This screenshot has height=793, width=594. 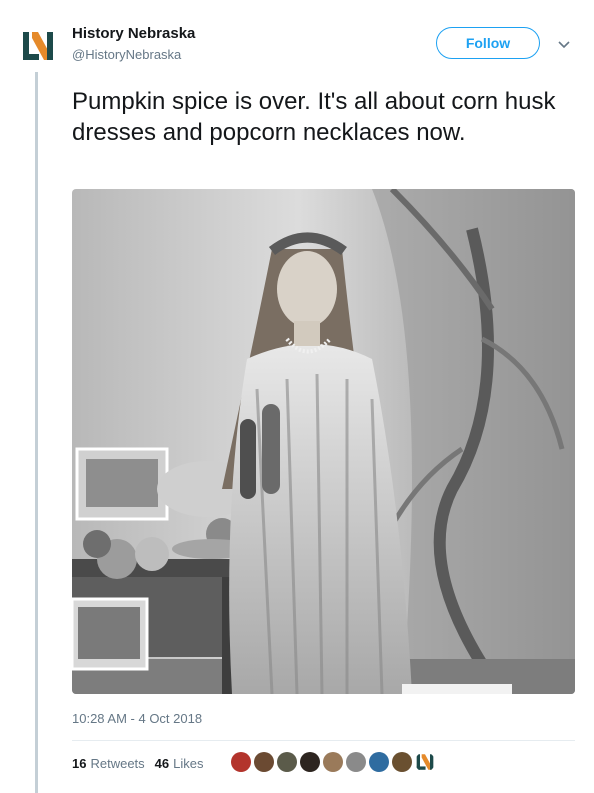 I want to click on author-info: History Nebraska @HistoryNebraska, so click(x=133, y=43).